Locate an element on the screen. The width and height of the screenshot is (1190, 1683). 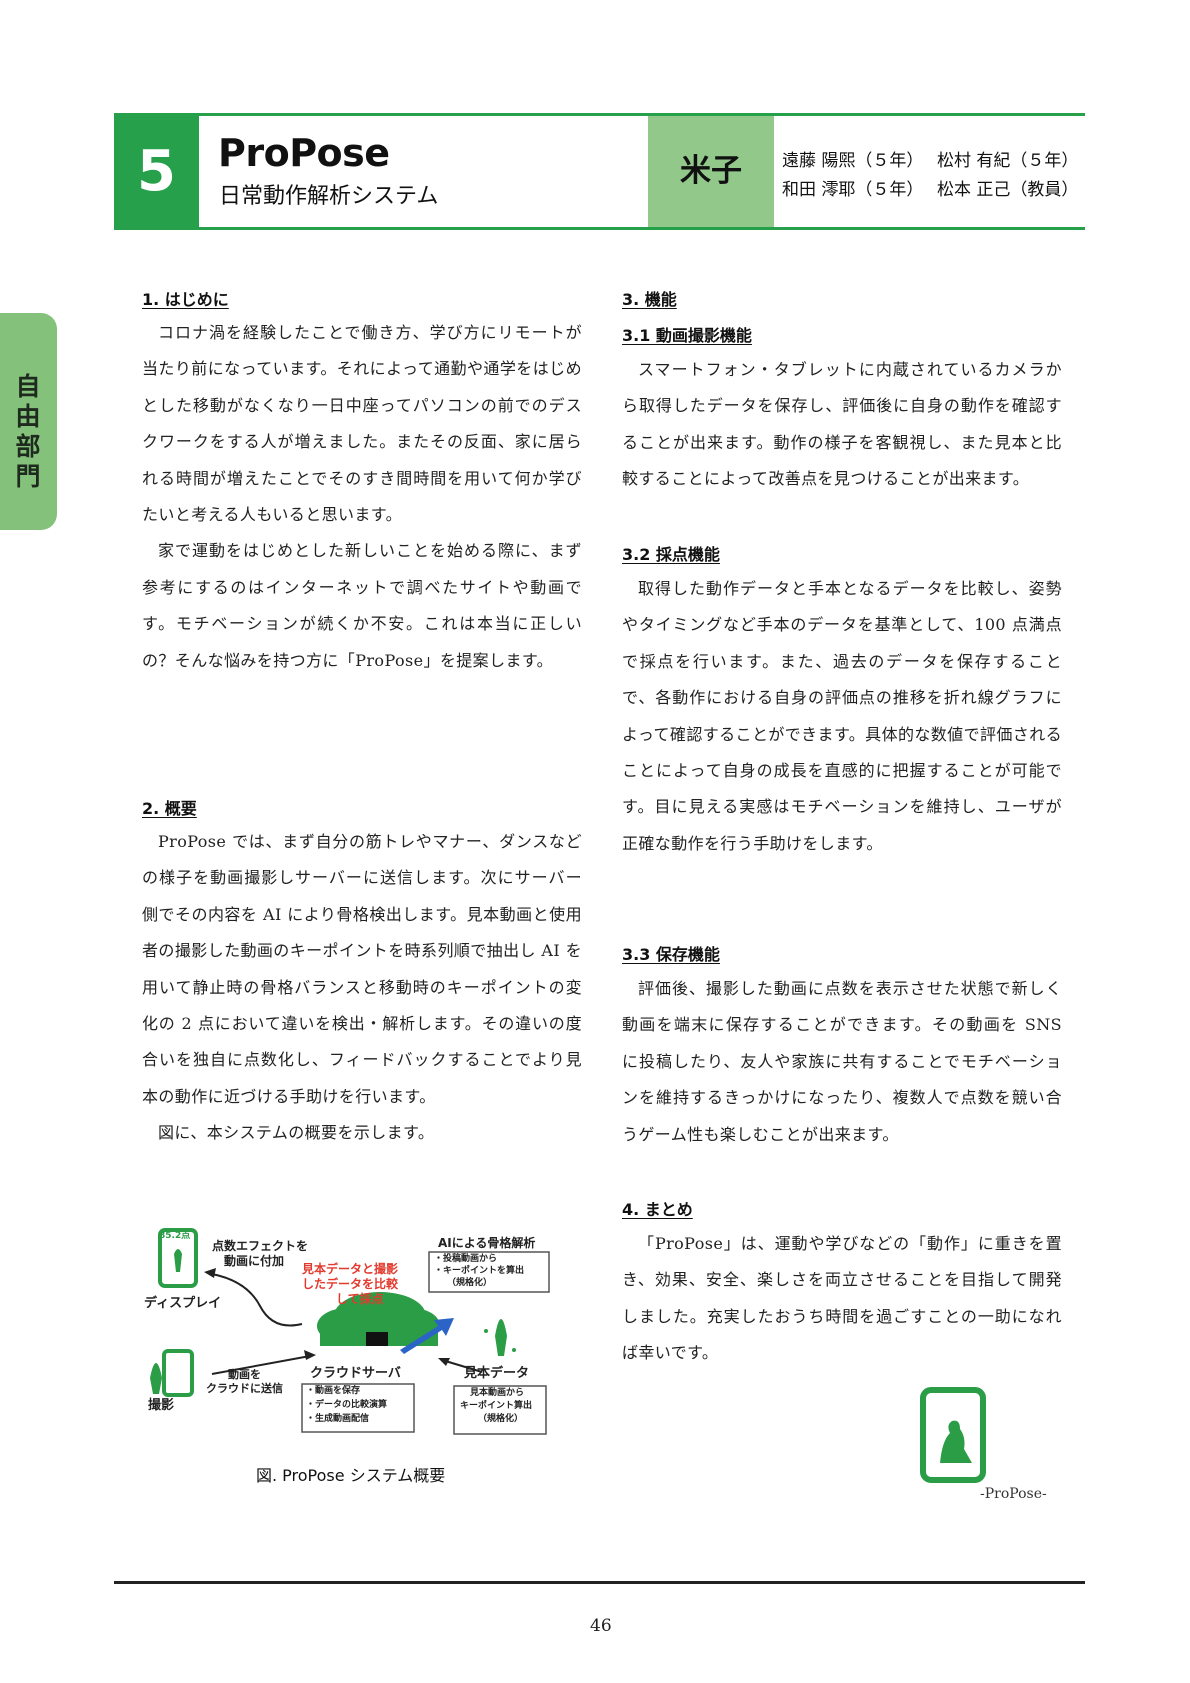
header-bottom-rule is located at coordinates (599, 228).